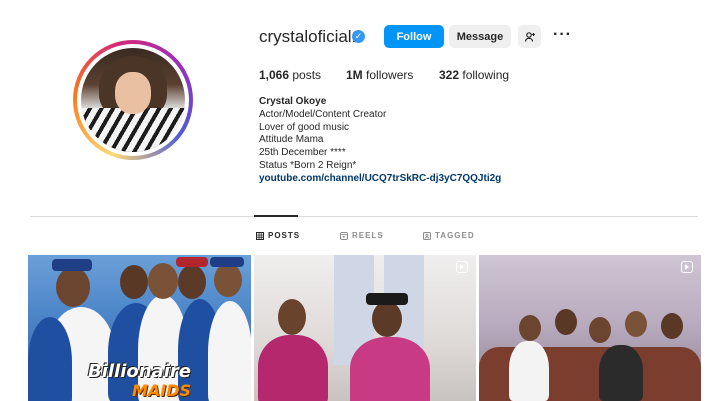 This screenshot has height=401, width=720. Describe the element at coordinates (276, 216) in the screenshot. I see `active-tab-indicator` at that location.